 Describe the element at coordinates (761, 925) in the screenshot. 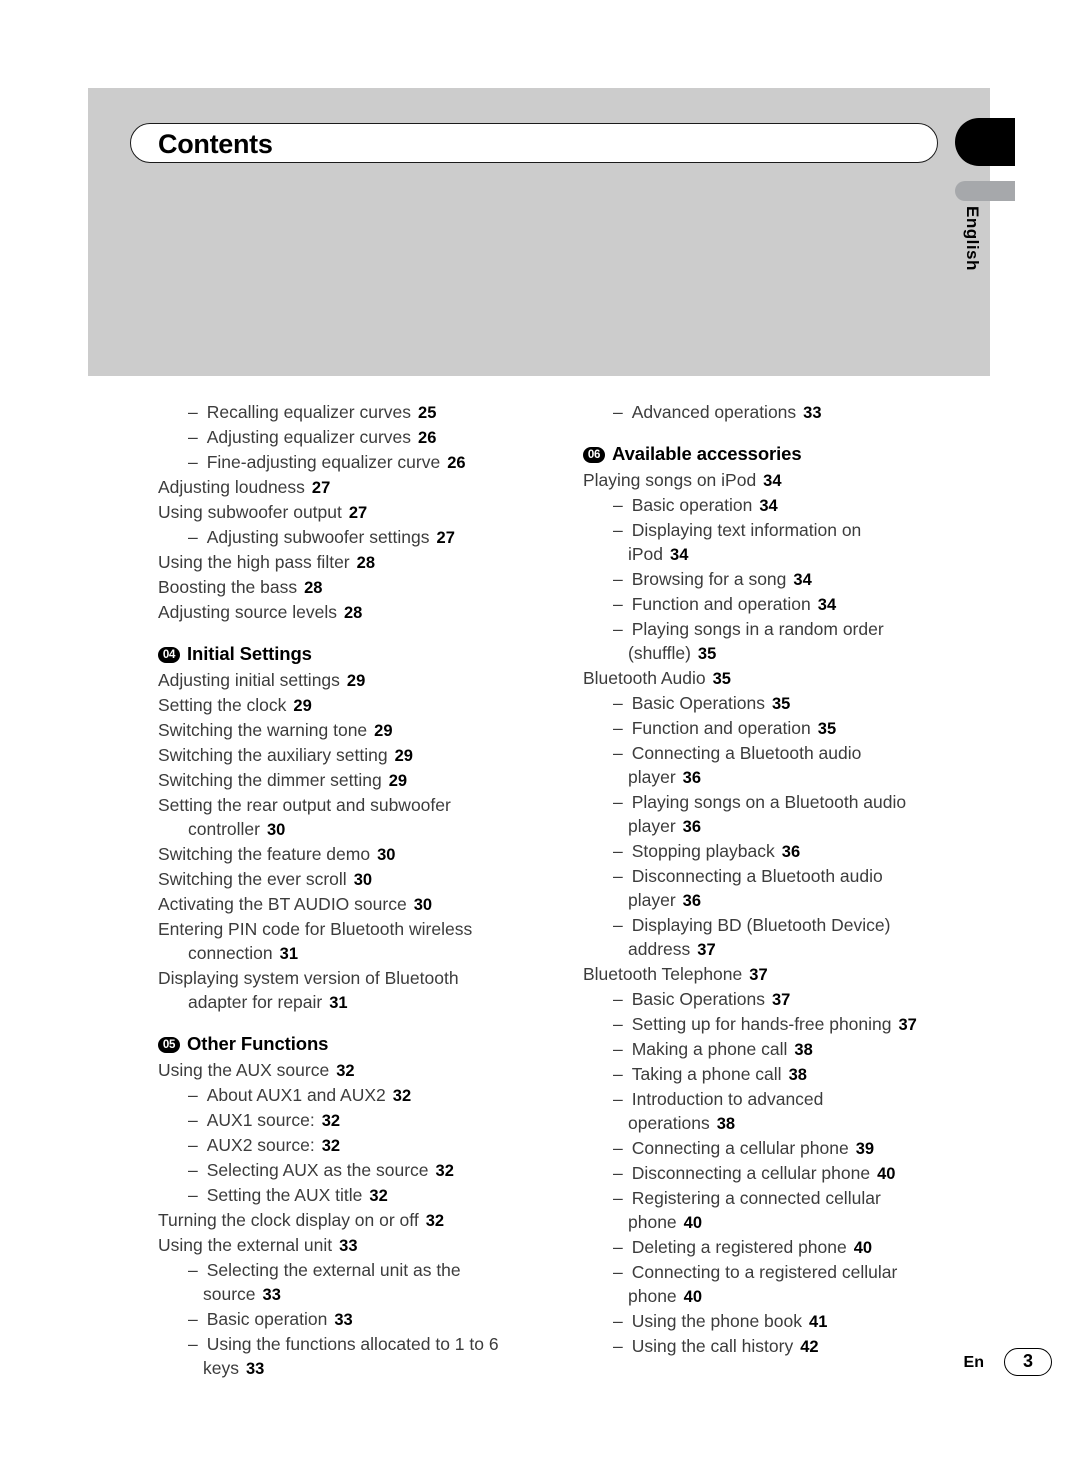

I see `toc-entry-label: Displaying BD (Bluetooth Device)` at that location.